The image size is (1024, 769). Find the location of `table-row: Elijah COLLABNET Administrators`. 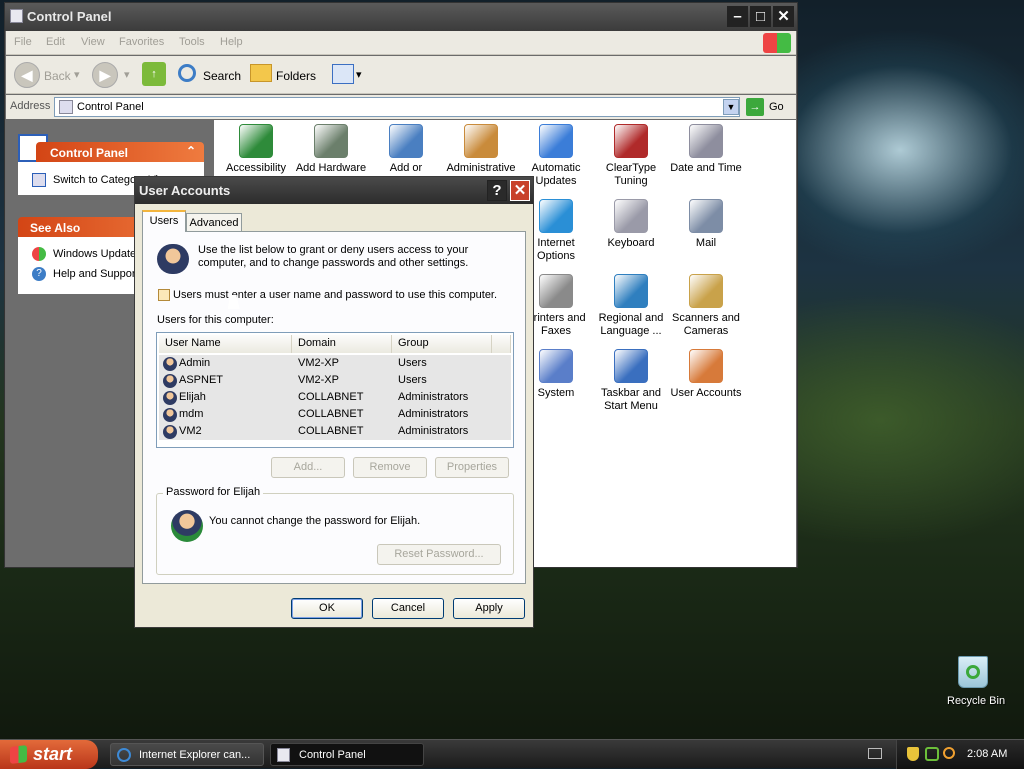

table-row: Elijah COLLABNET Administrators is located at coordinates (335, 397).